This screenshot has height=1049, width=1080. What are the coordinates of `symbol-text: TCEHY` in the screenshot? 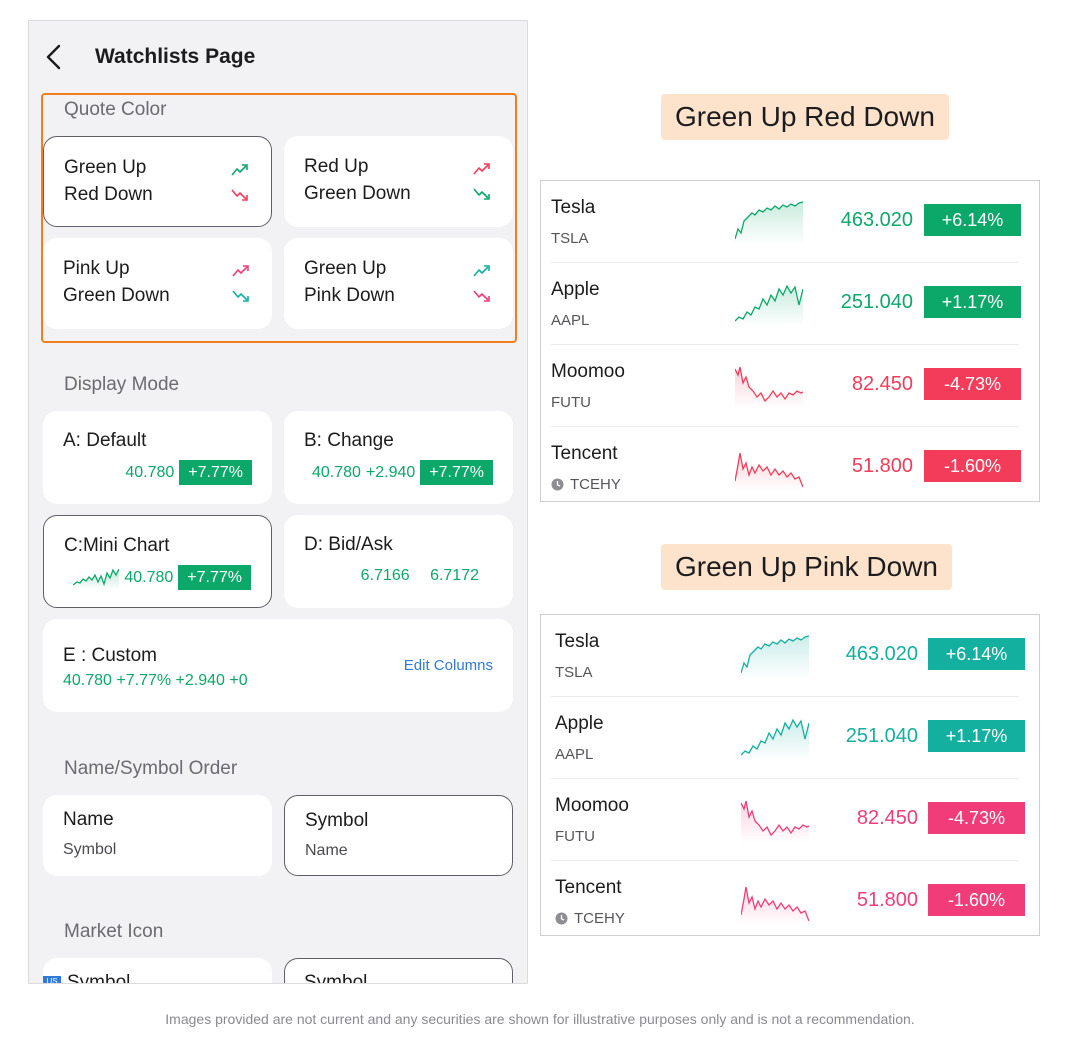 It's located at (595, 484).